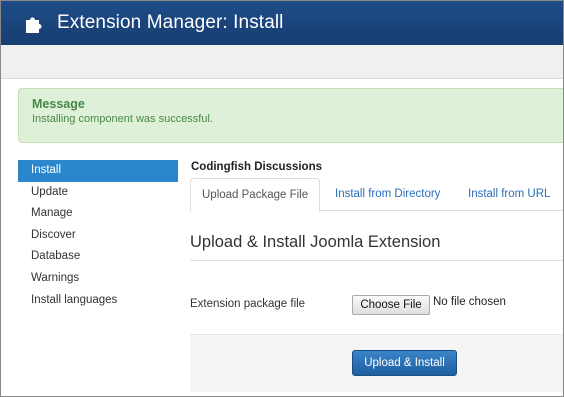 Image resolution: width=564 pixels, height=397 pixels. I want to click on form-heading: Upload & Install Joomla Extension, so click(315, 242).